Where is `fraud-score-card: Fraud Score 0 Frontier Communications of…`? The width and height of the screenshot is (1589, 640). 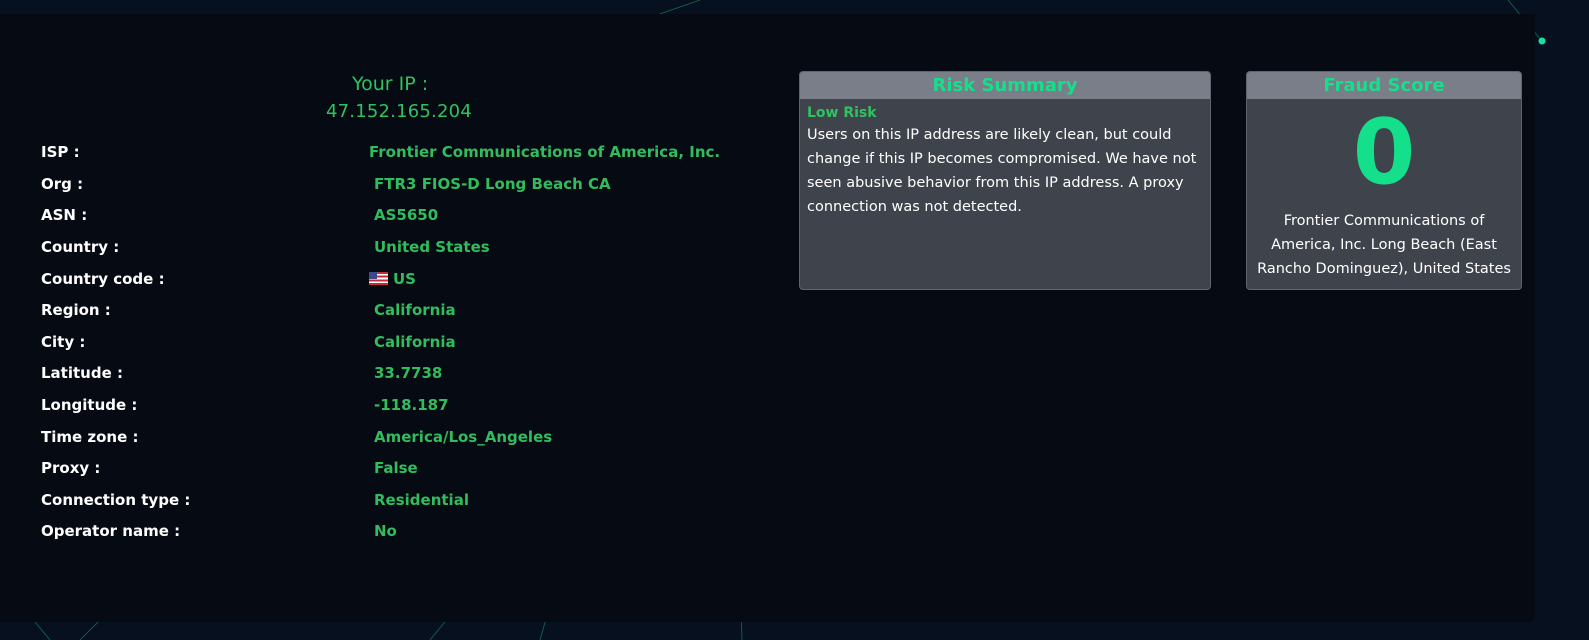
fraud-score-card: Fraud Score 0 Frontier Communications of… is located at coordinates (1384, 180).